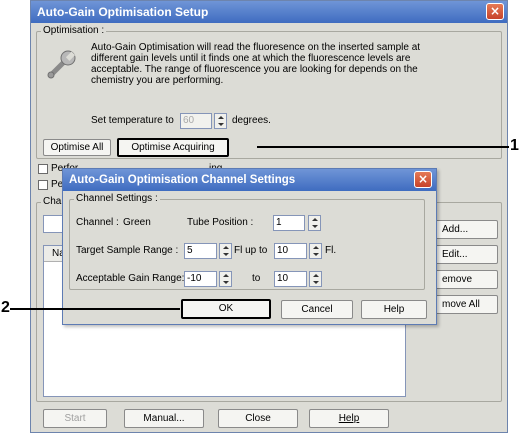  Describe the element at coordinates (196, 121) in the screenshot. I see `temperature-field: 60` at that location.